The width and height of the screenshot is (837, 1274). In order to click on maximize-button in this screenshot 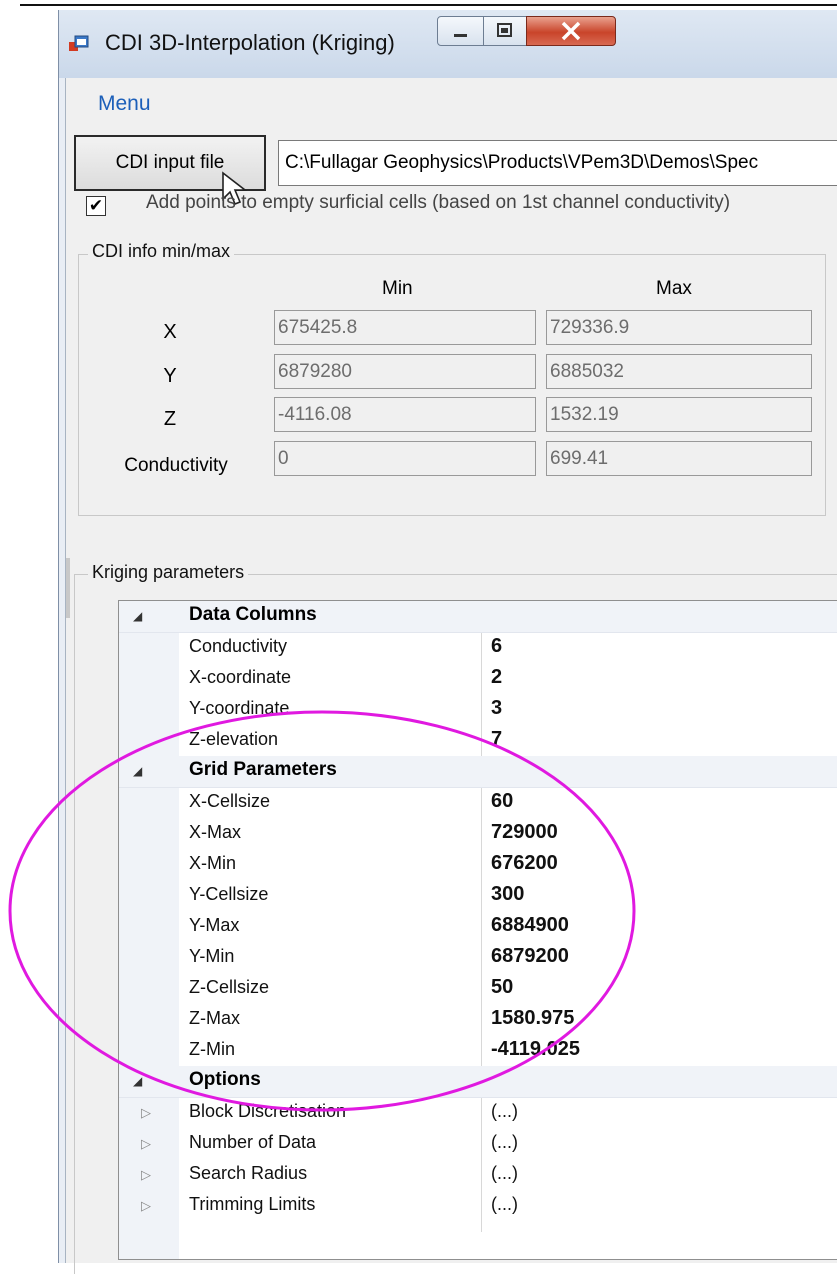, I will do `click(505, 31)`.